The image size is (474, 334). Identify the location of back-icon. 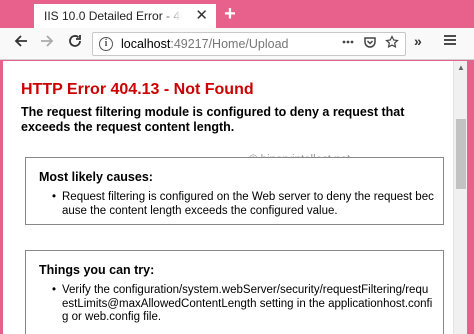
(21, 44).